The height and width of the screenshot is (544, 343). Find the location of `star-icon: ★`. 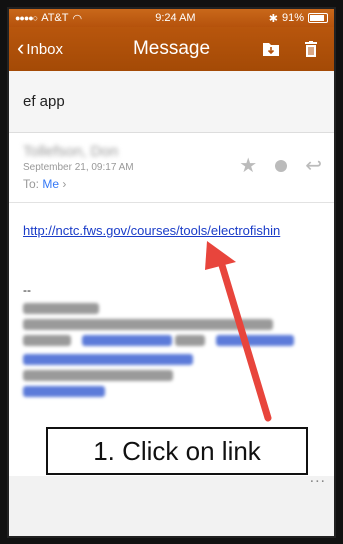

star-icon: ★ is located at coordinates (248, 165).